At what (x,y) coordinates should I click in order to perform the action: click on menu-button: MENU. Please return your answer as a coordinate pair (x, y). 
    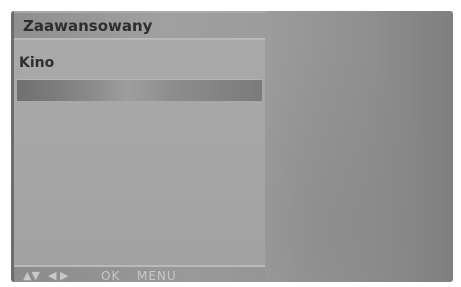
    Looking at the image, I should click on (157, 275).